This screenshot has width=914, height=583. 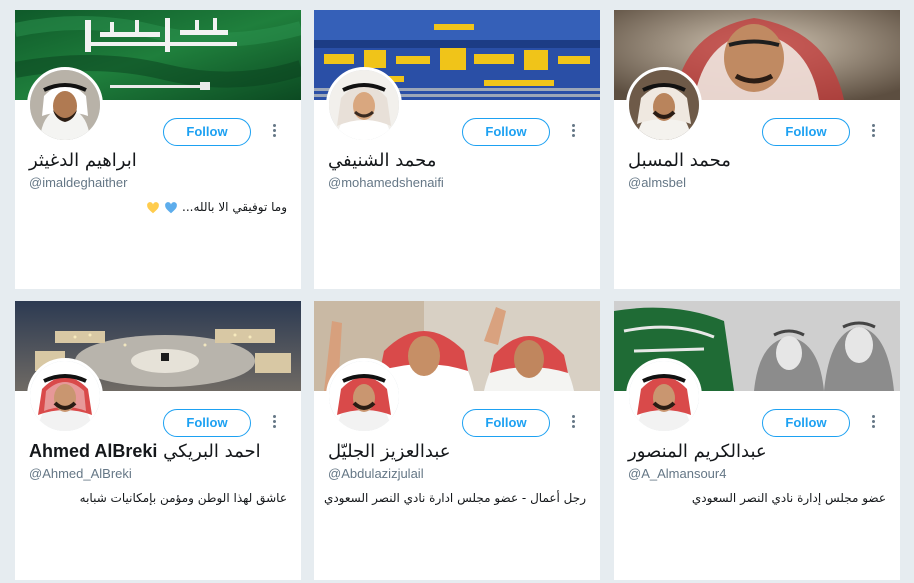 What do you see at coordinates (788, 498) in the screenshot?
I see `user-bio: عضو مجلس إدارة نادي النصر السعودي` at bounding box center [788, 498].